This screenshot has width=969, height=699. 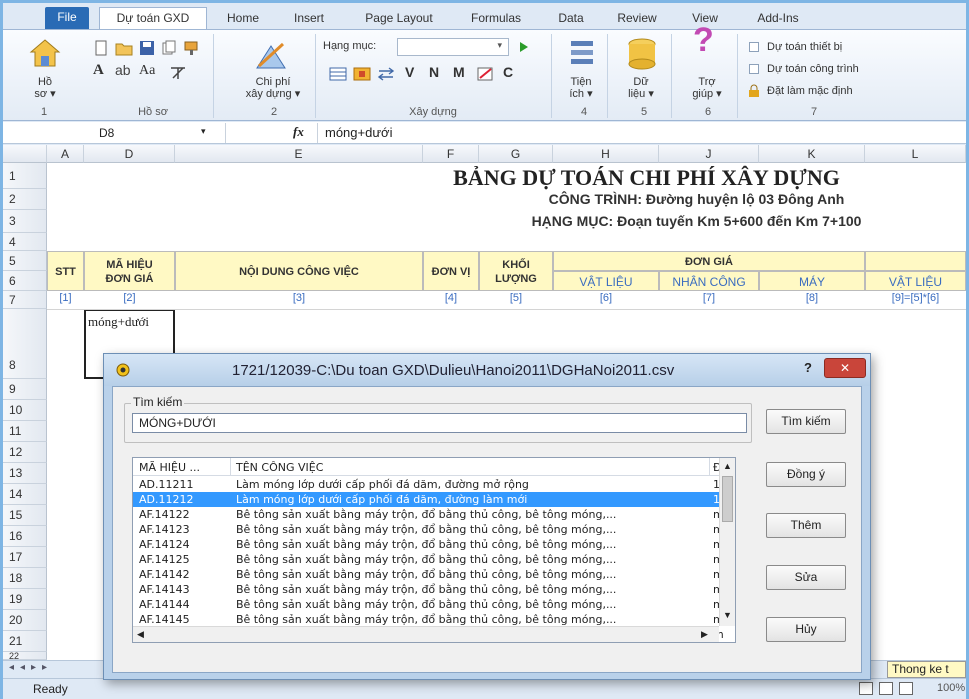 What do you see at coordinates (25, 452) in the screenshot?
I see `row-header: 12` at bounding box center [25, 452].